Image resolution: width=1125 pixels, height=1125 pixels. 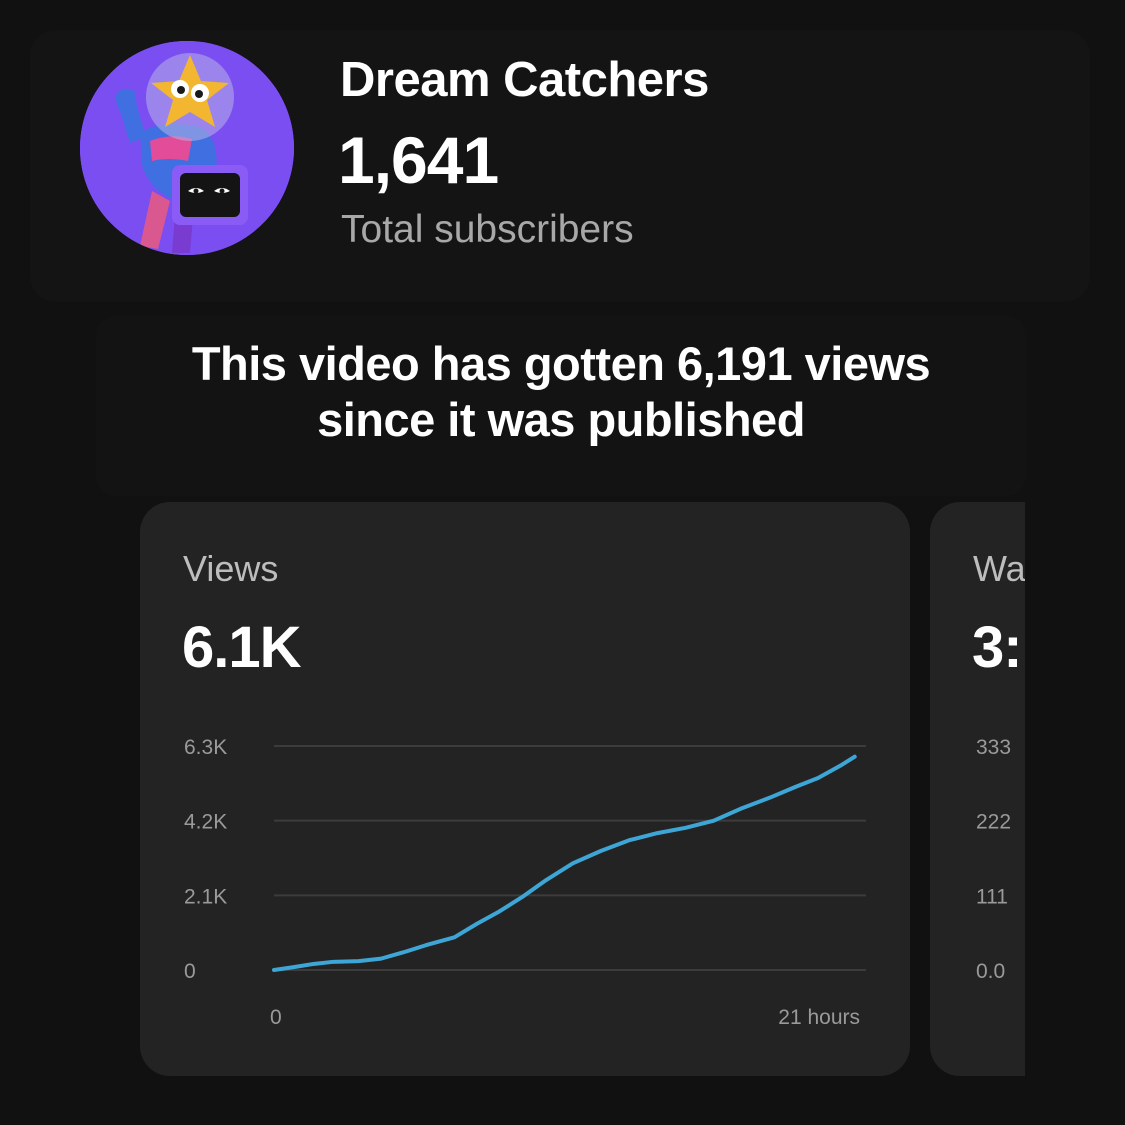 What do you see at coordinates (205, 896) in the screenshot?
I see `y-tick-label: 2.1K` at bounding box center [205, 896].